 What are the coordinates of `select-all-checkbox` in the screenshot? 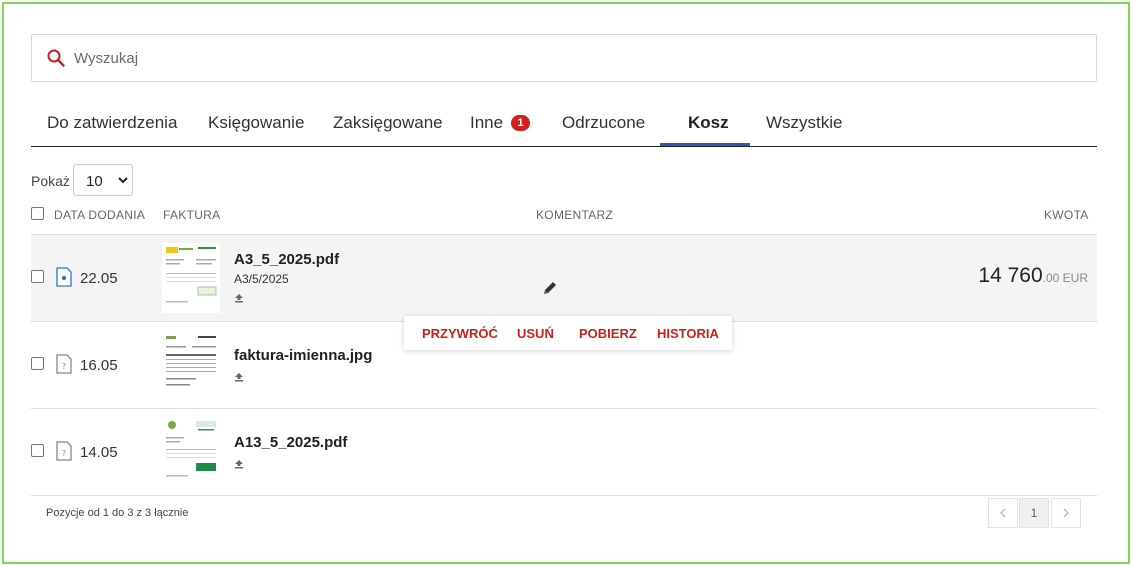 It's located at (37, 213).